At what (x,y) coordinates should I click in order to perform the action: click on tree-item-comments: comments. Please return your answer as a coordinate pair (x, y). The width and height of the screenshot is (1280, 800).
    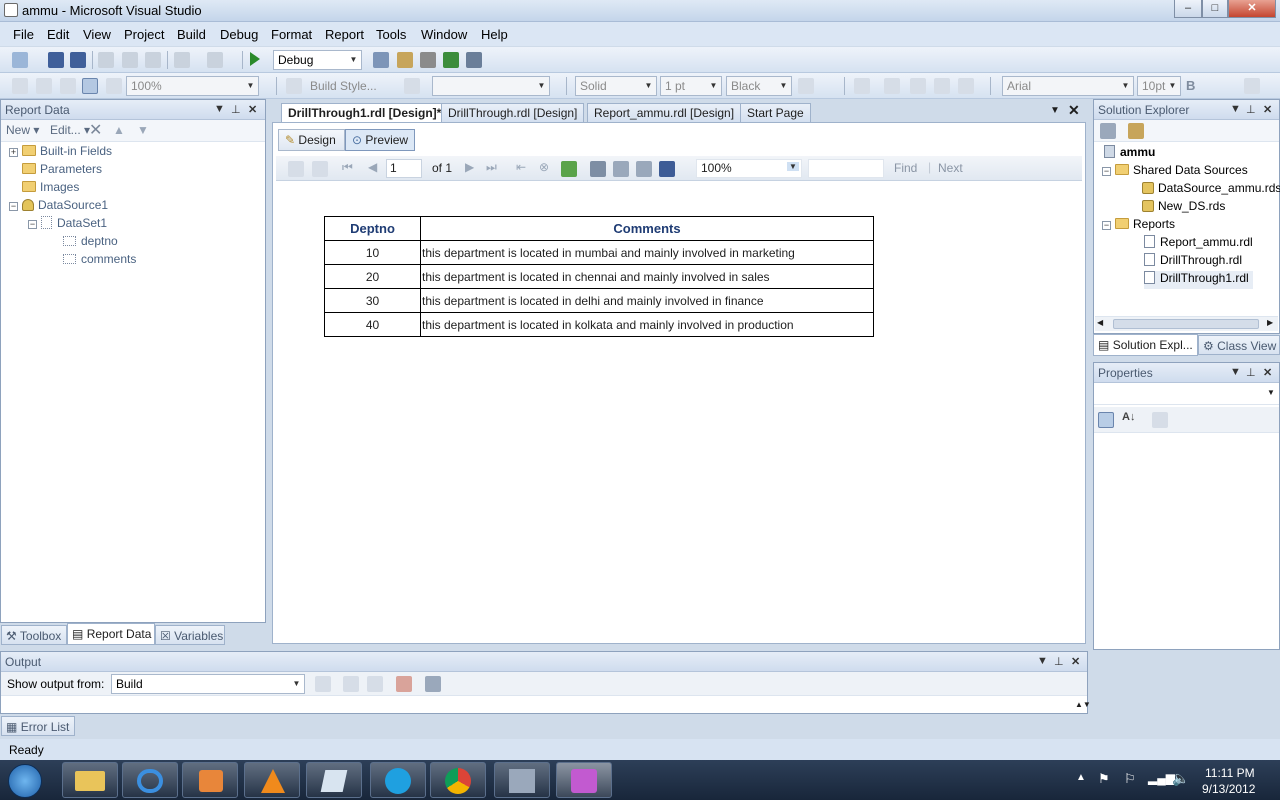
    Looking at the image, I should click on (99, 261).